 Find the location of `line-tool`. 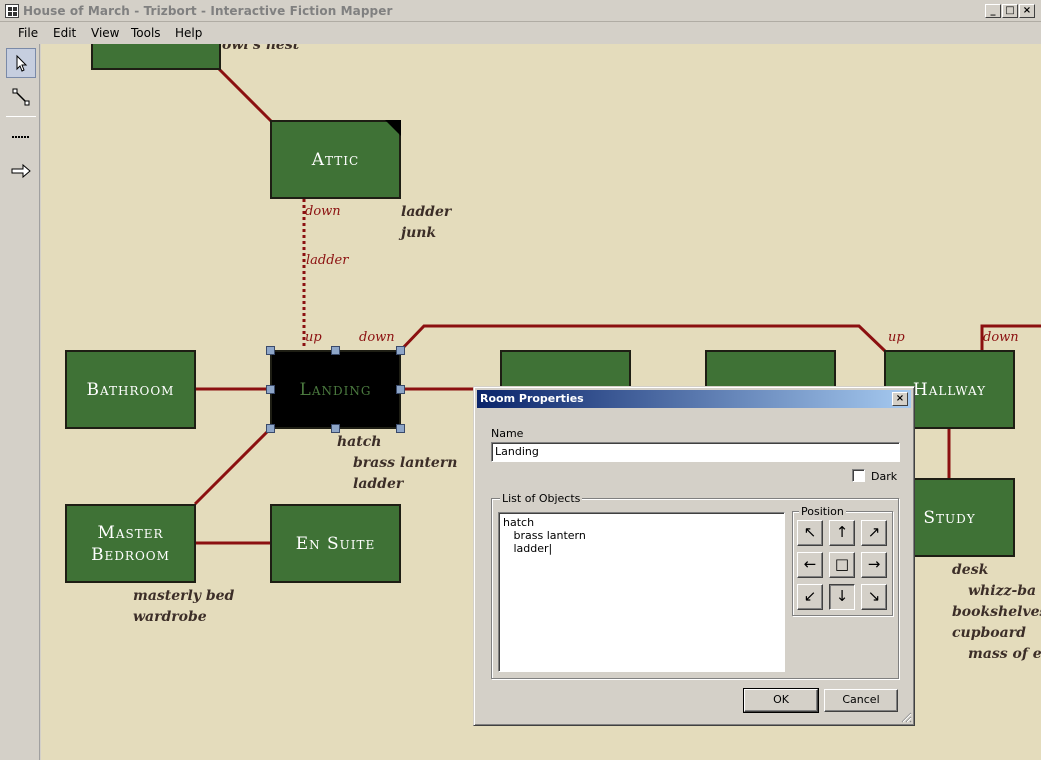

line-tool is located at coordinates (21, 137).